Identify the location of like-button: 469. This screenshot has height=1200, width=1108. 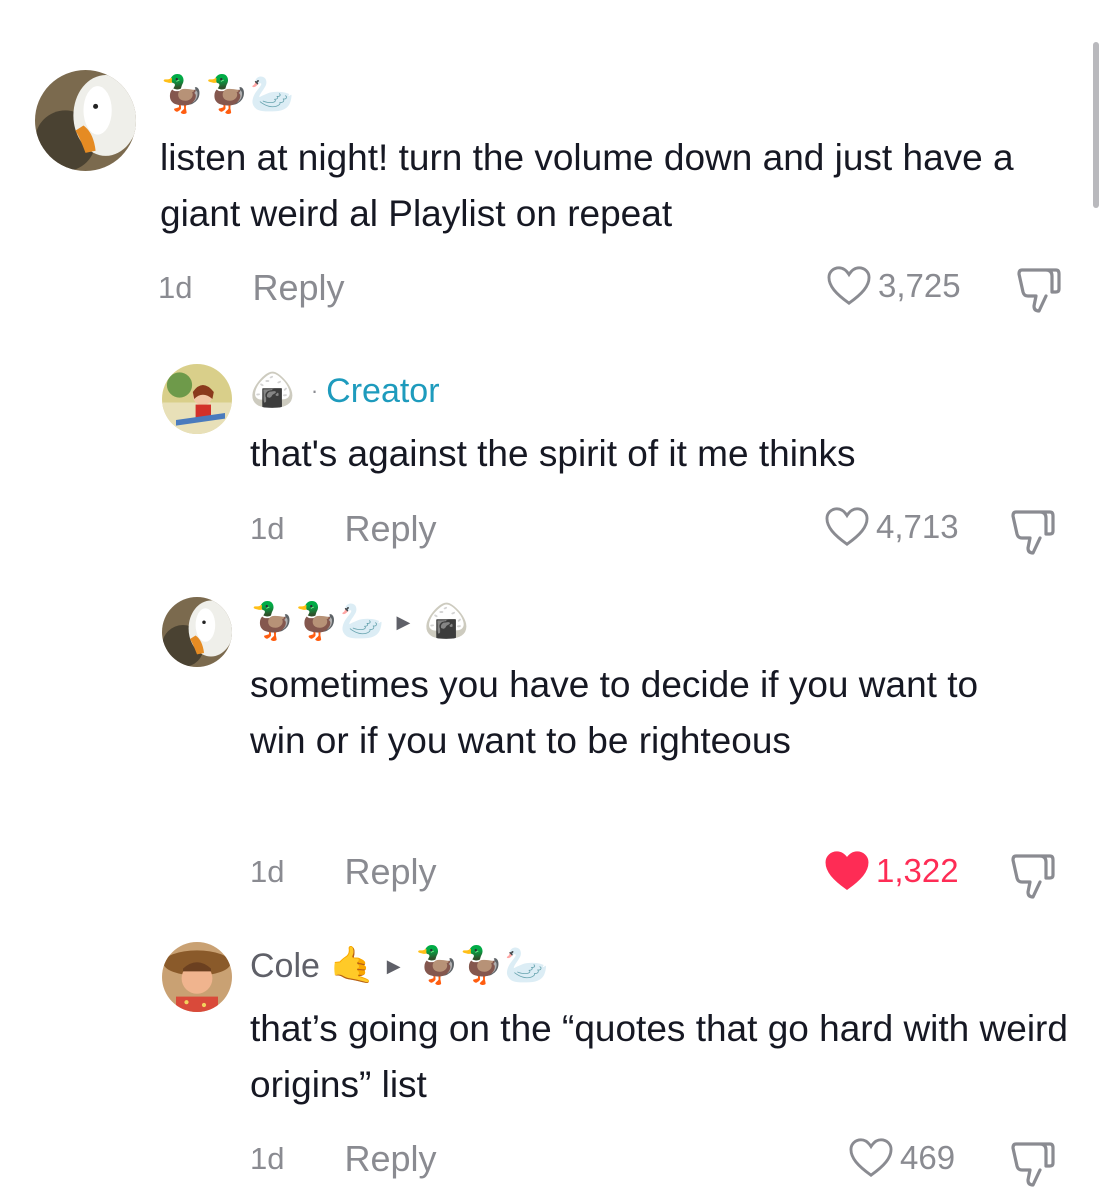
(901, 1158).